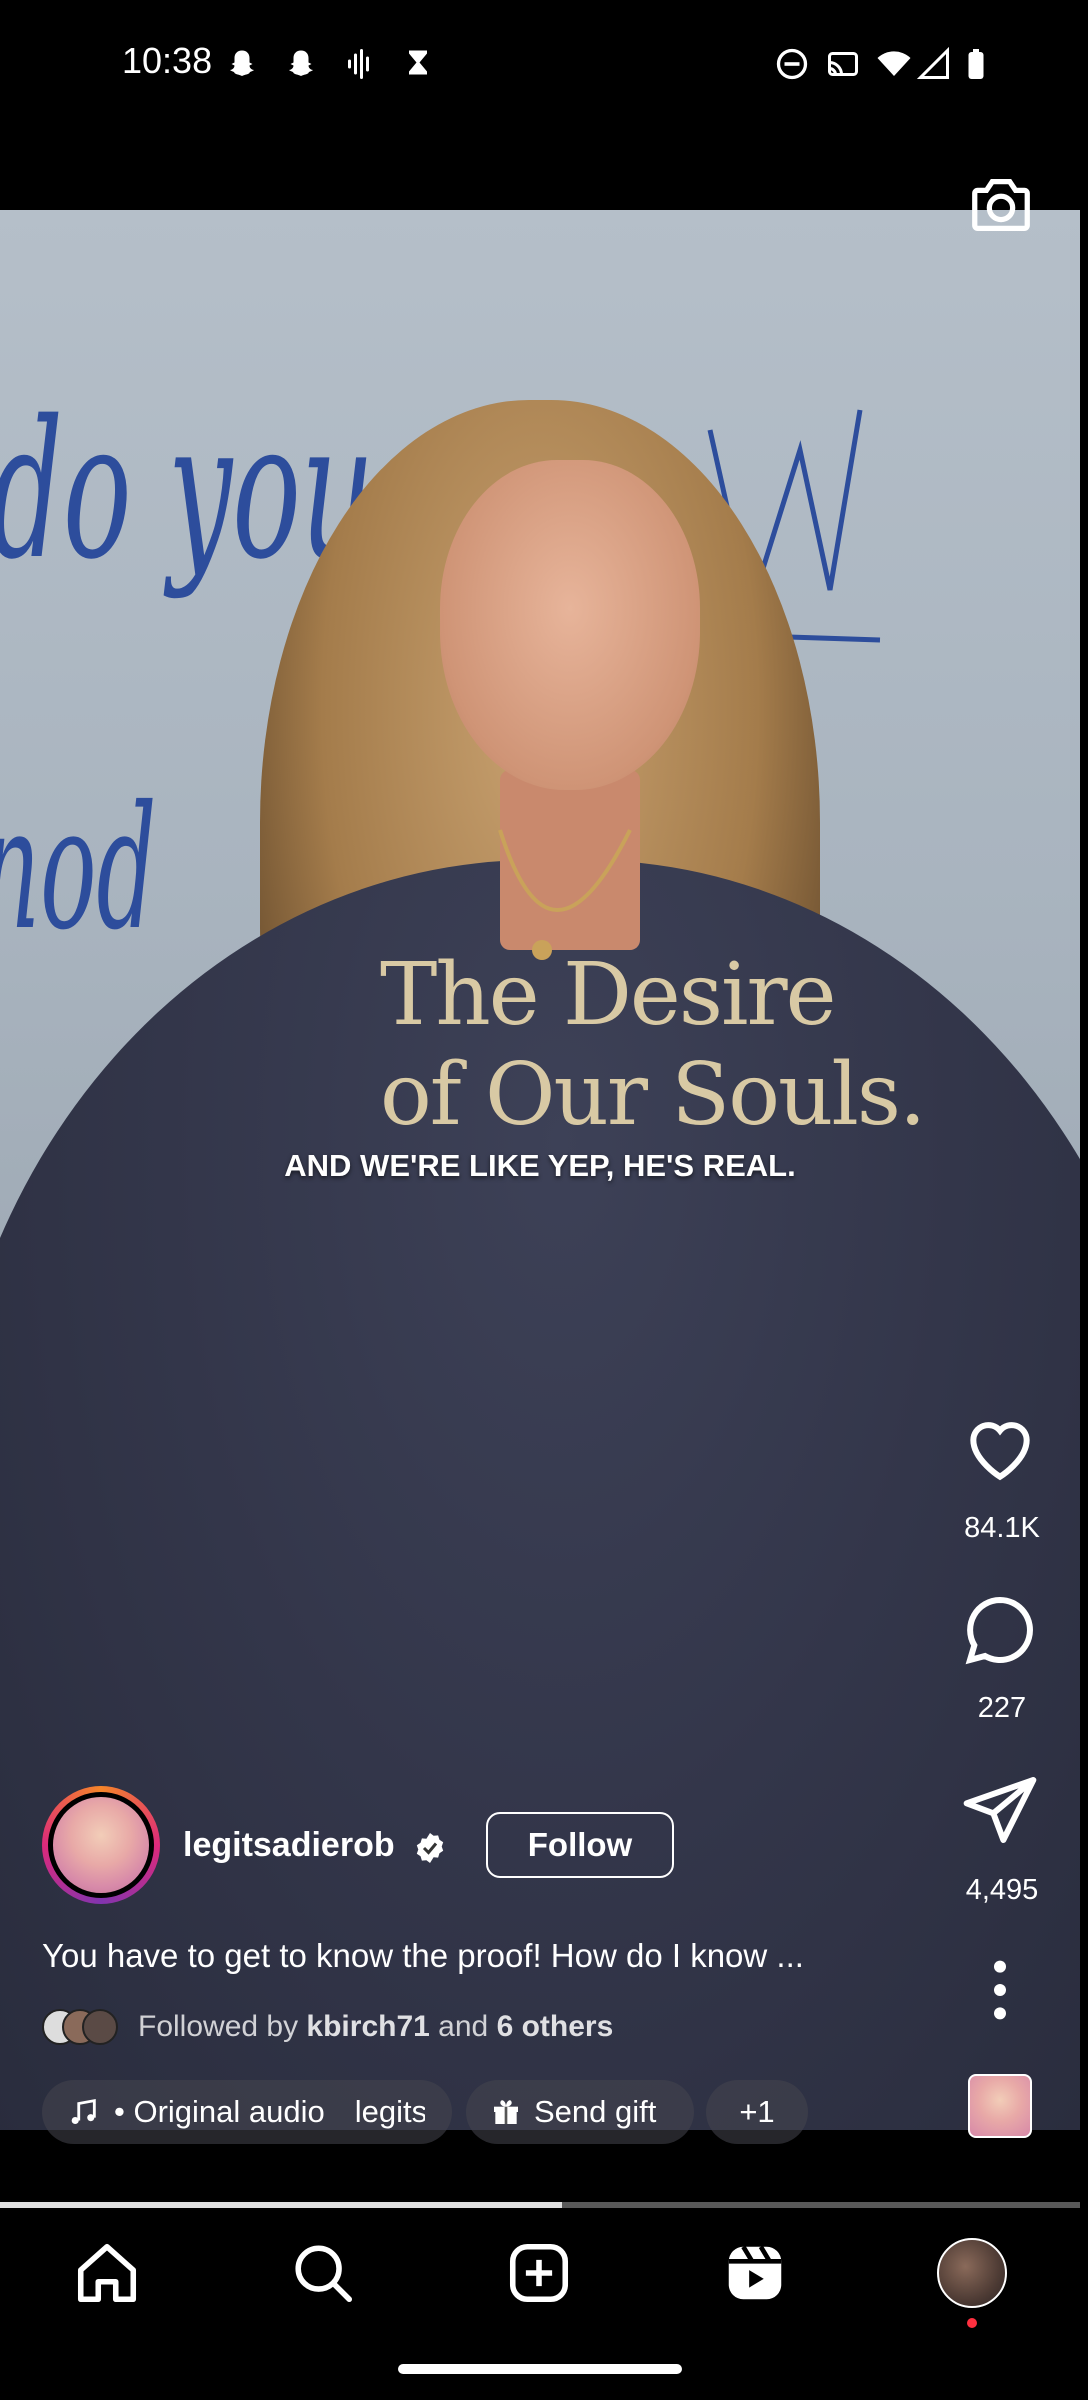  Describe the element at coordinates (595, 2111) in the screenshot. I see `gift-label: Send gift` at that location.